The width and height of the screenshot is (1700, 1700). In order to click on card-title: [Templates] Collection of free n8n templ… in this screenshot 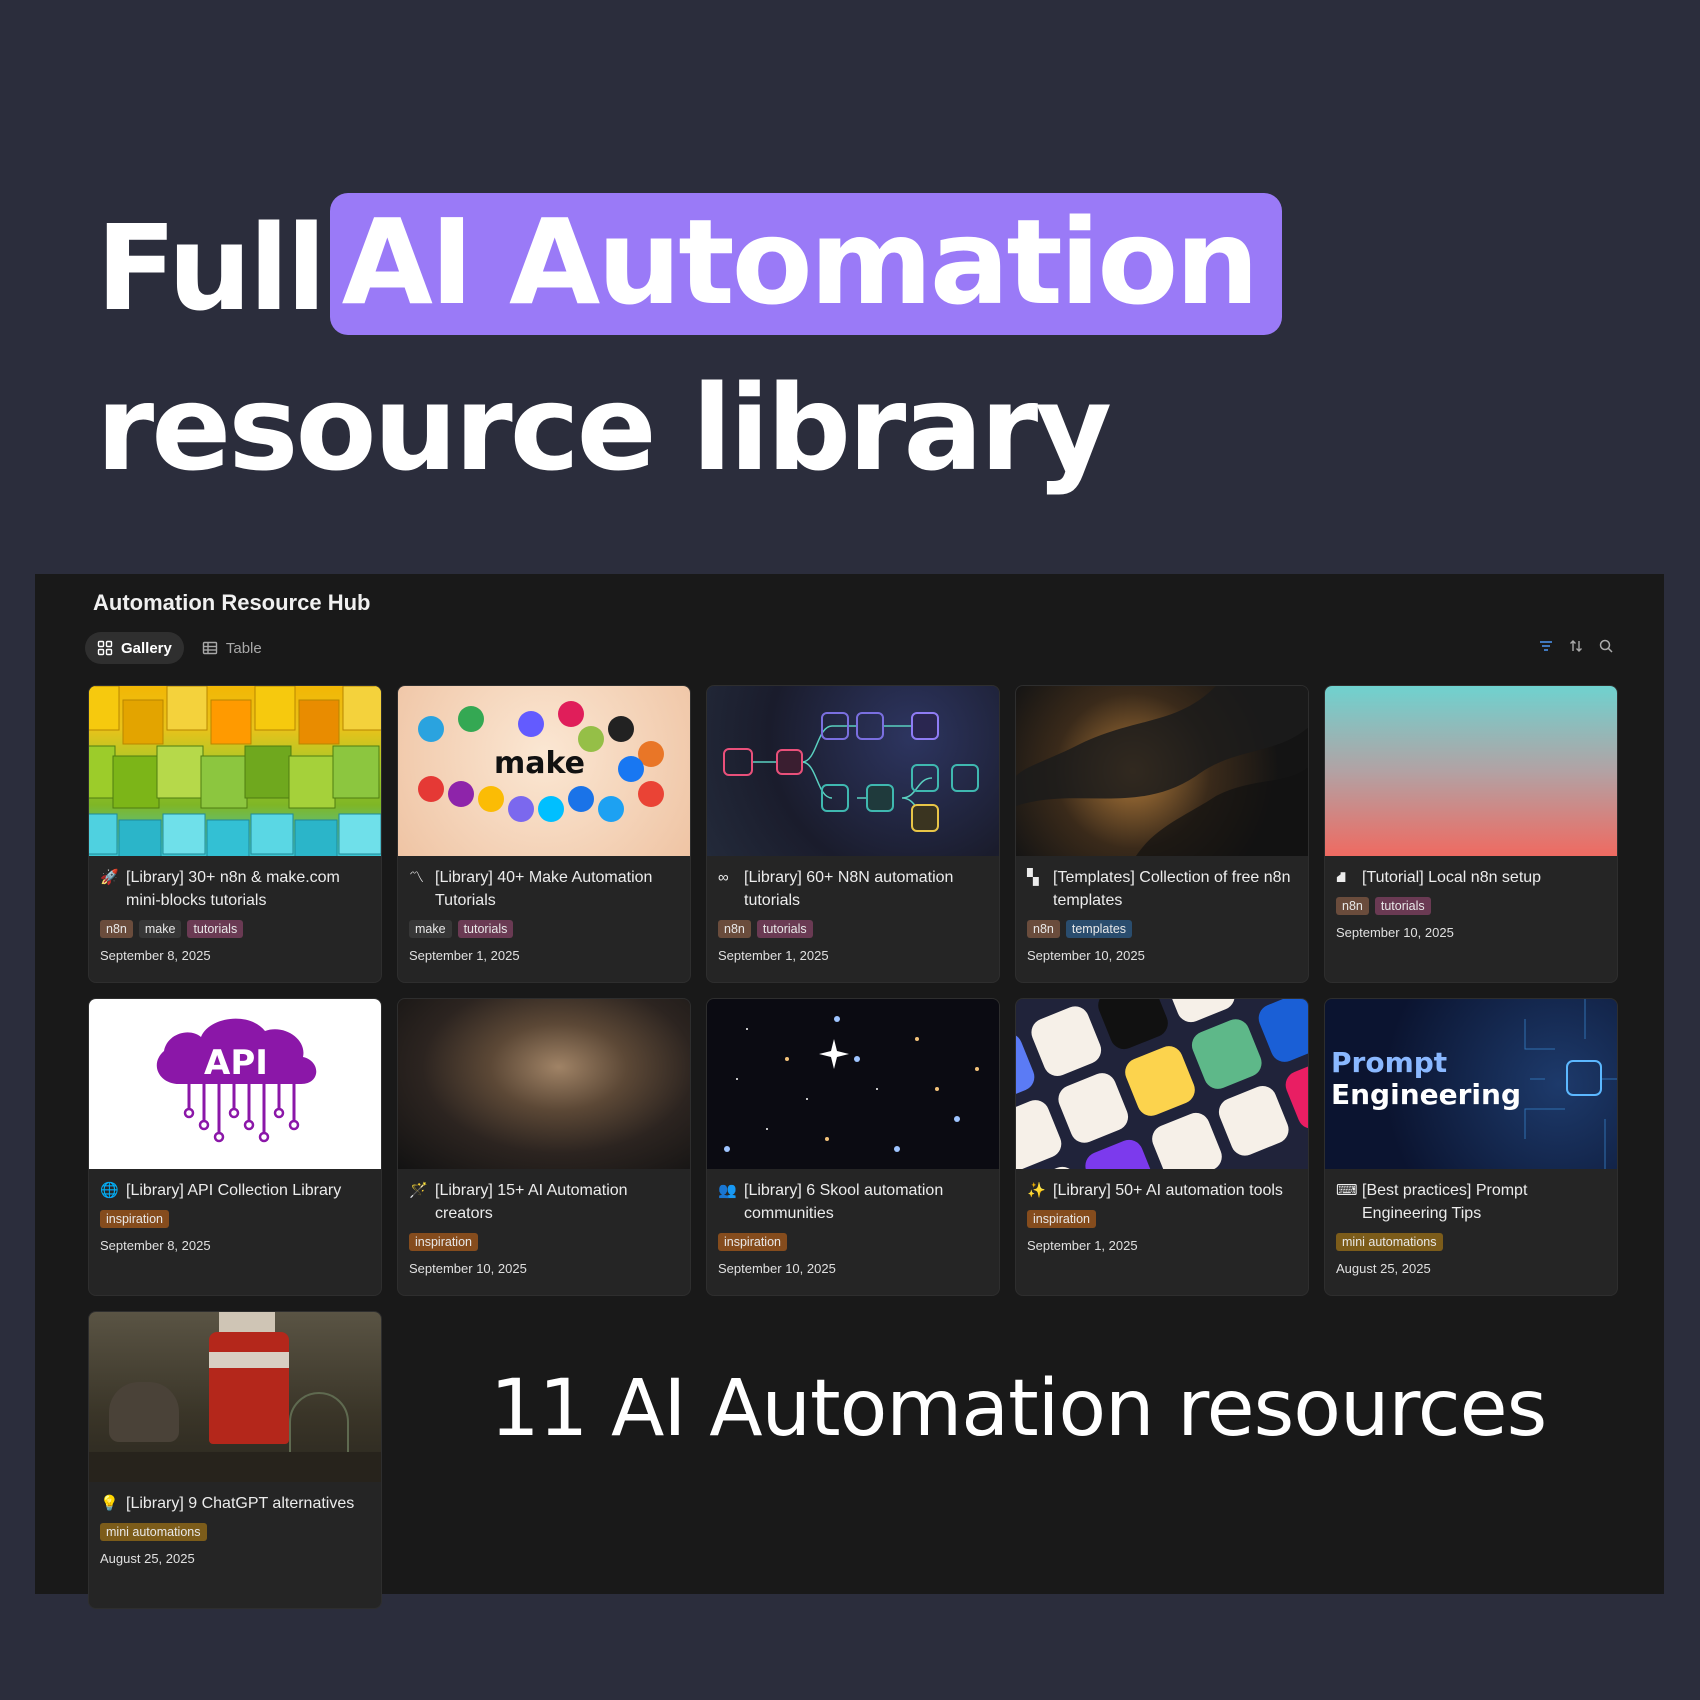, I will do `click(1172, 889)`.